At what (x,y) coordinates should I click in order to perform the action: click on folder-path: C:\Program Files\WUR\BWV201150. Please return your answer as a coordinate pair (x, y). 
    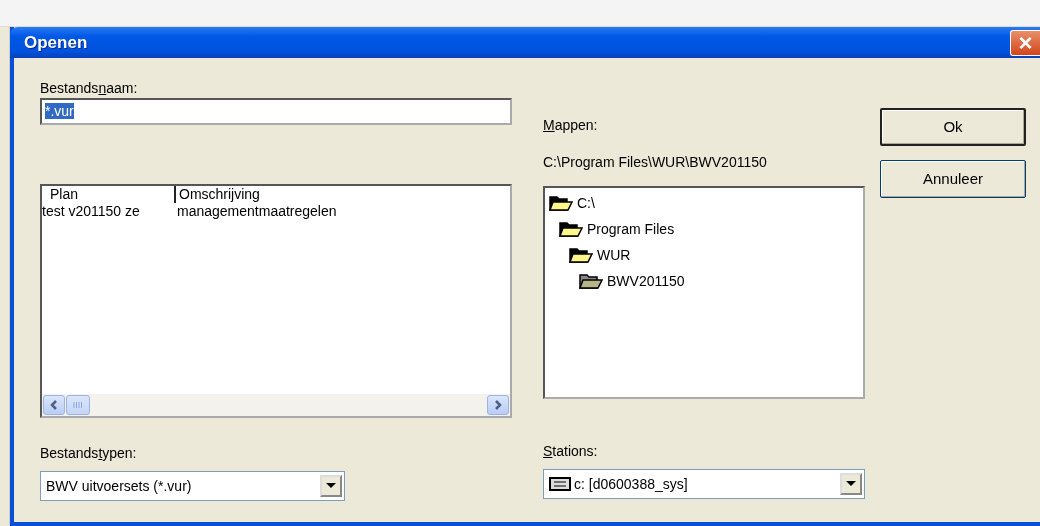
    Looking at the image, I should click on (655, 162).